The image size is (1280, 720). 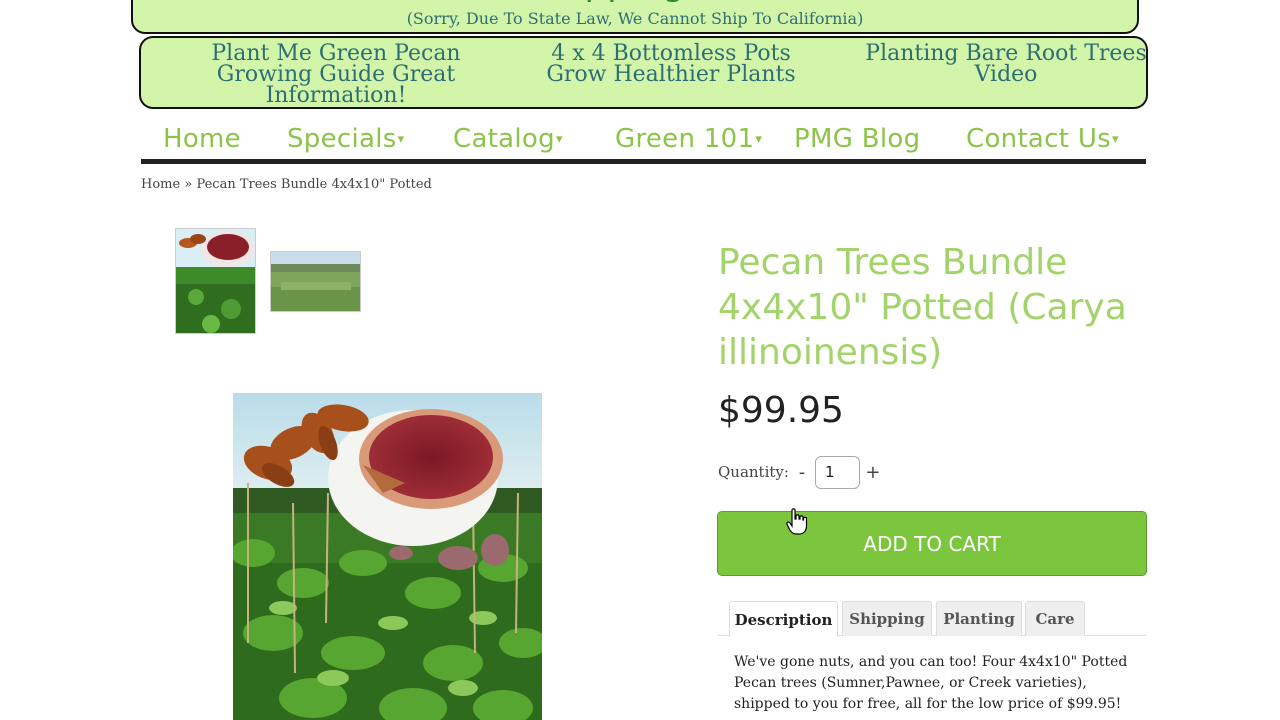 What do you see at coordinates (887, 618) in the screenshot?
I see `tab-shipping: Shipping` at bounding box center [887, 618].